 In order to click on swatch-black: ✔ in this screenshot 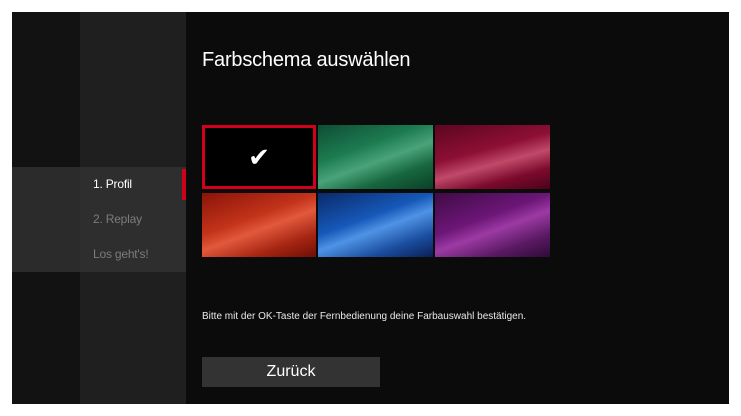, I will do `click(259, 157)`.